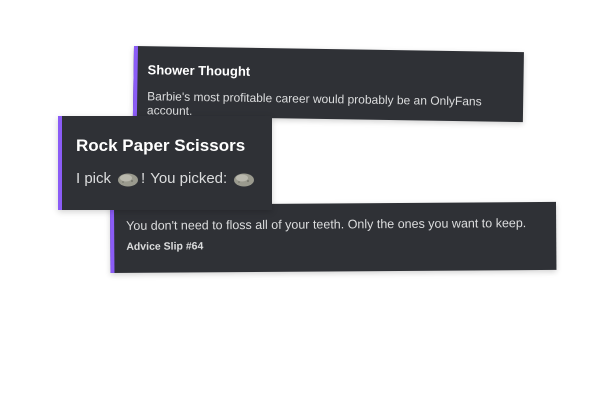 This screenshot has width=600, height=400. What do you see at coordinates (199, 70) in the screenshot?
I see `embed-title: Shower Thought` at bounding box center [199, 70].